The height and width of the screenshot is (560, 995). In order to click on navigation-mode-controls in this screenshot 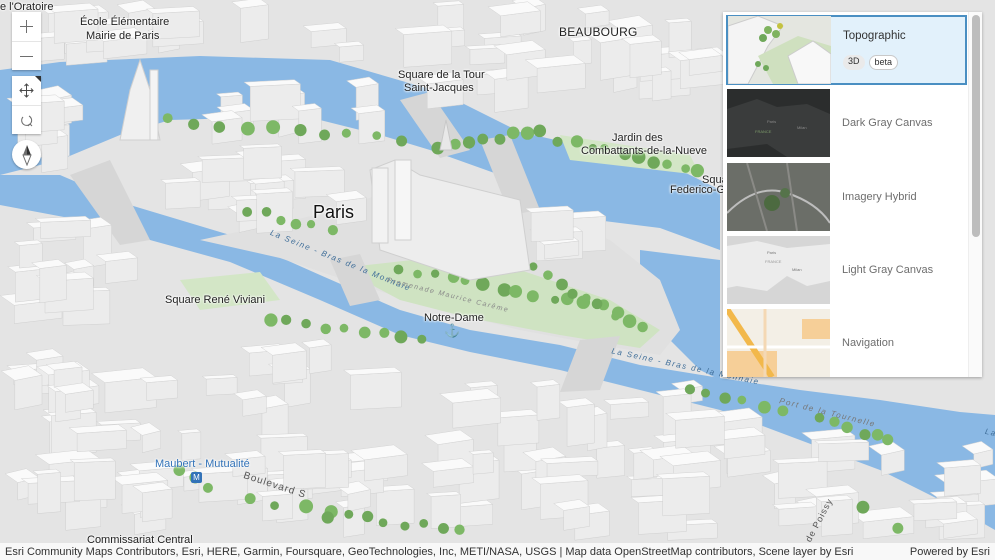, I will do `click(26, 105)`.